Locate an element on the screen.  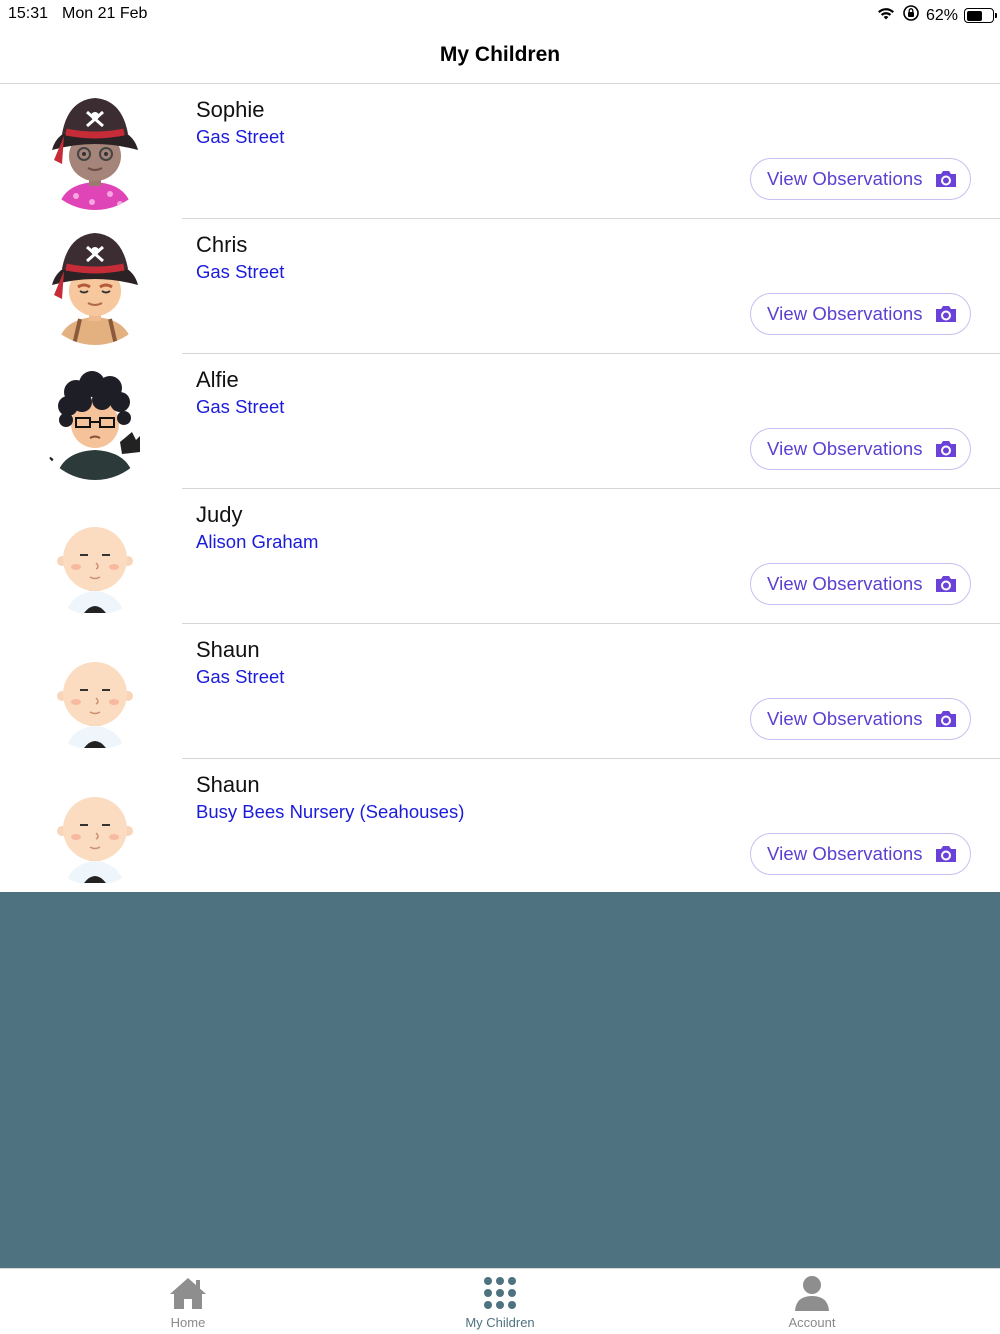
child-row: Judy Alison Graham View Observations is located at coordinates (500, 556).